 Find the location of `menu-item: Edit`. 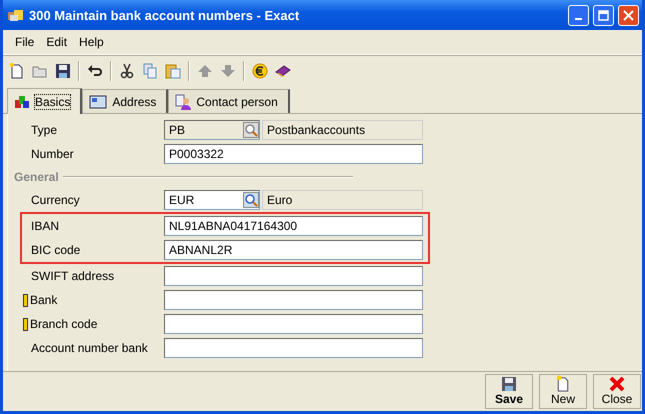

menu-item: Edit is located at coordinates (57, 42).